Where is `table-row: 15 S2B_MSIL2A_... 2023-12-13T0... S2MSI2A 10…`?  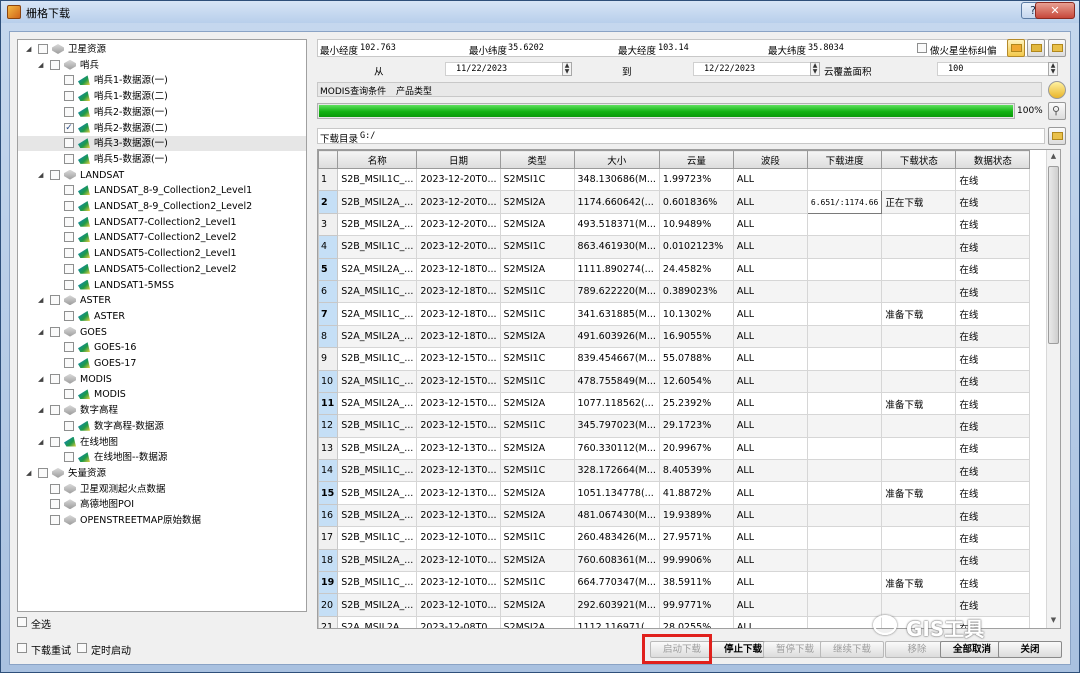 table-row: 15 S2B_MSIL2A_... 2023-12-13T0... S2MSI2A 10… is located at coordinates (674, 493).